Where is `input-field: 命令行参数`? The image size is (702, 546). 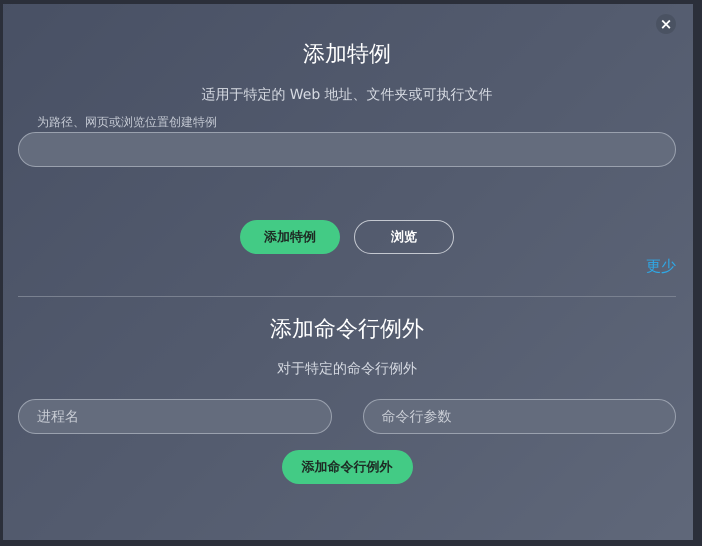 input-field: 命令行参数 is located at coordinates (519, 416).